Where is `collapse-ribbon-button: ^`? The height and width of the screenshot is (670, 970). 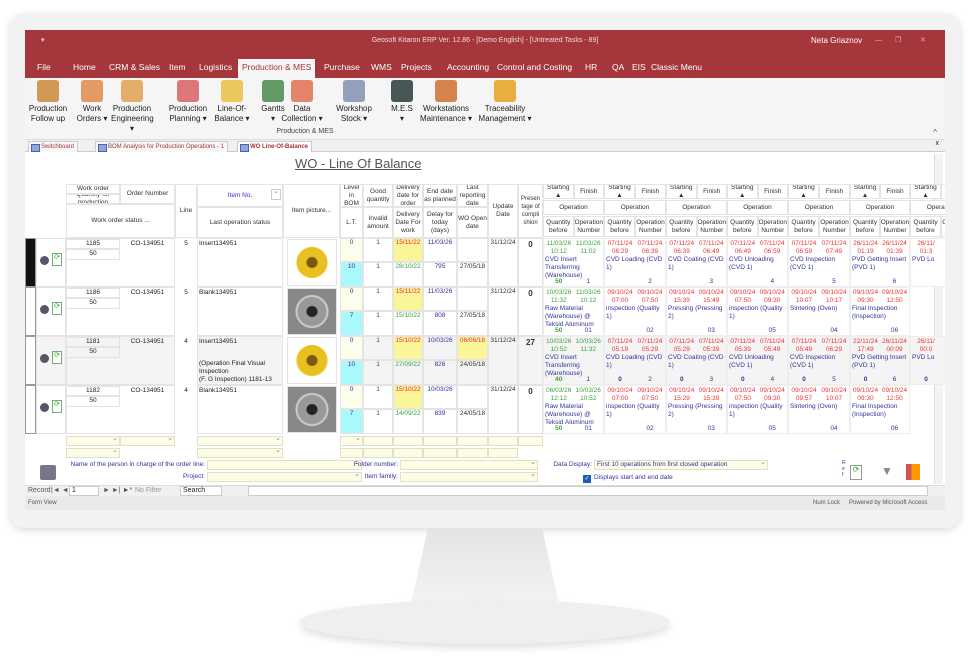
collapse-ribbon-button: ^ is located at coordinates (935, 132).